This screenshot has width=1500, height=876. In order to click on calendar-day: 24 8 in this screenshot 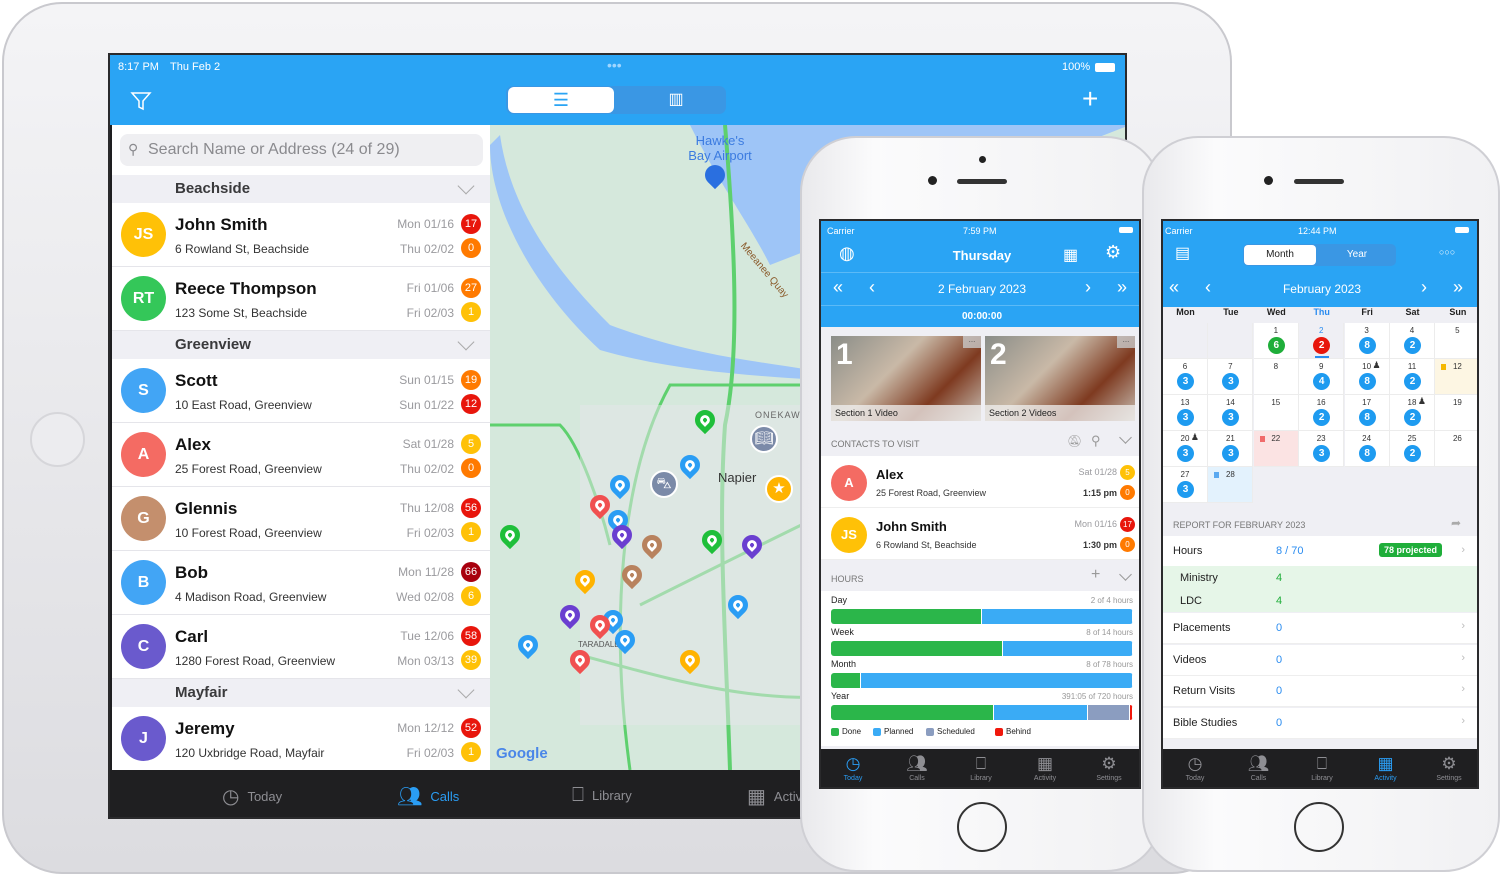, I will do `click(1367, 449)`.